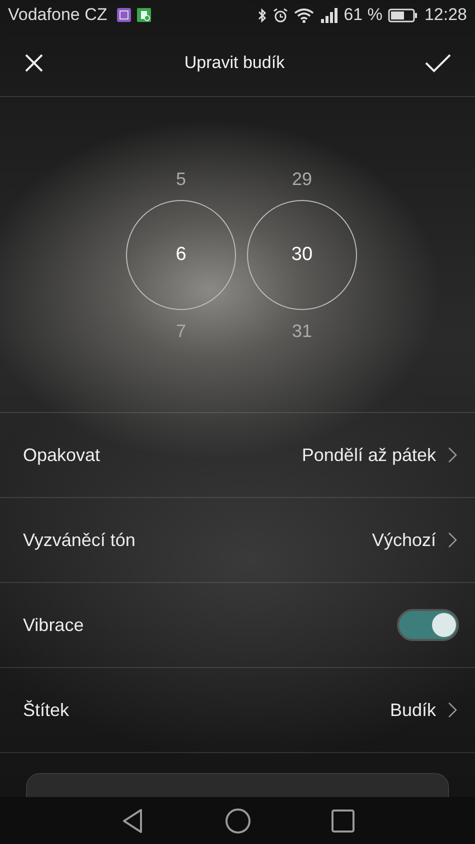 The height and width of the screenshot is (844, 475). Describe the element at coordinates (144, 15) in the screenshot. I see `app-icon` at that location.